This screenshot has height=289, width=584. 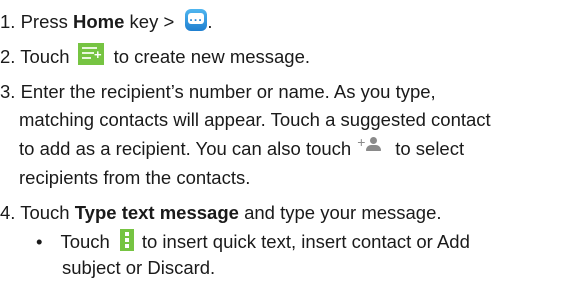 What do you see at coordinates (212, 56) in the screenshot?
I see `step-2-text-2: to create new message.` at bounding box center [212, 56].